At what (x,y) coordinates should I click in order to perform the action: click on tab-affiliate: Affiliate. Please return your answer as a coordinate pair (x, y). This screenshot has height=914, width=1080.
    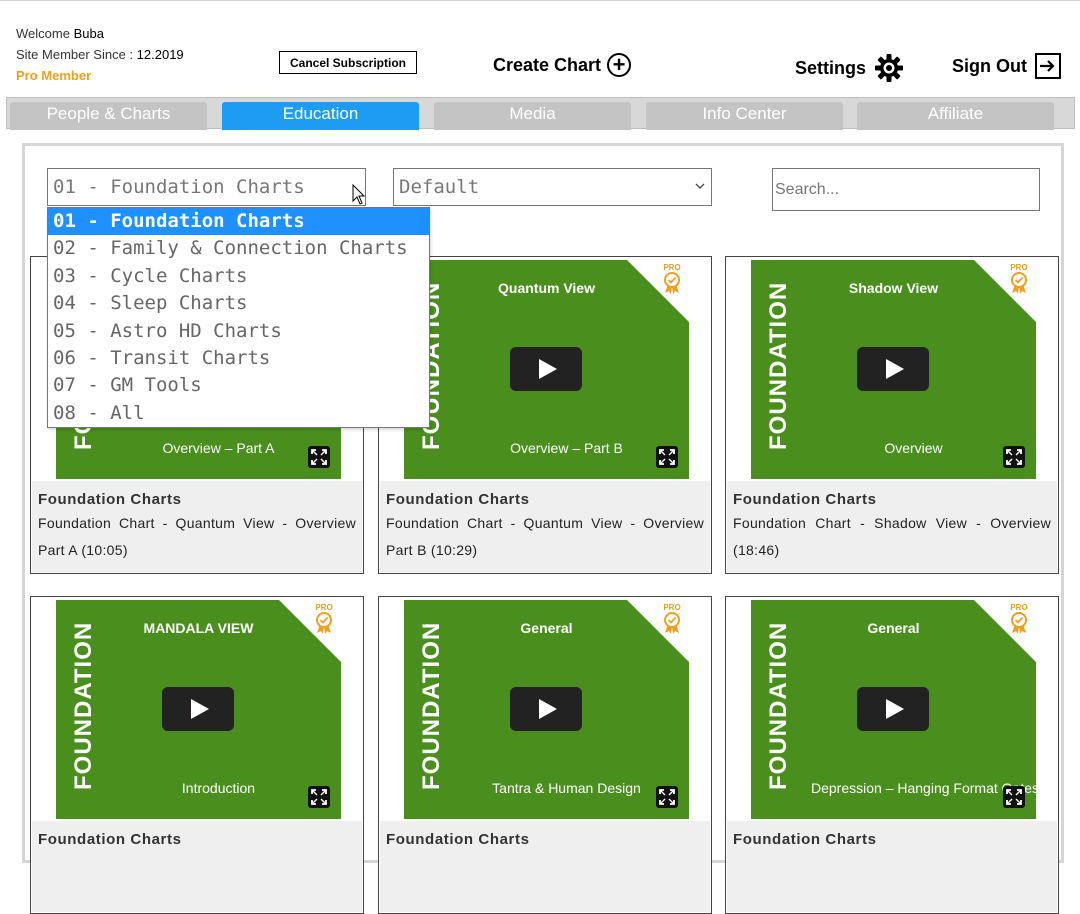
    Looking at the image, I should click on (955, 116).